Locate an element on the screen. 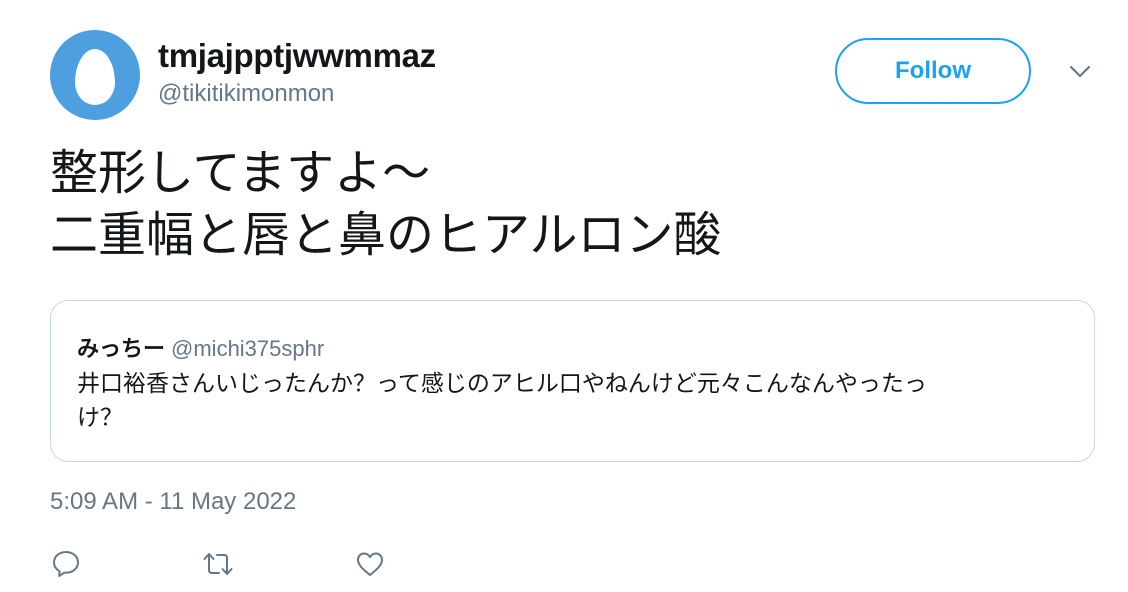  quoted-tweet-text: 井口裕香さんいじったんか？って感じのアヒル口やねんけど元々こんなんやったっ け？ is located at coordinates (577, 401).